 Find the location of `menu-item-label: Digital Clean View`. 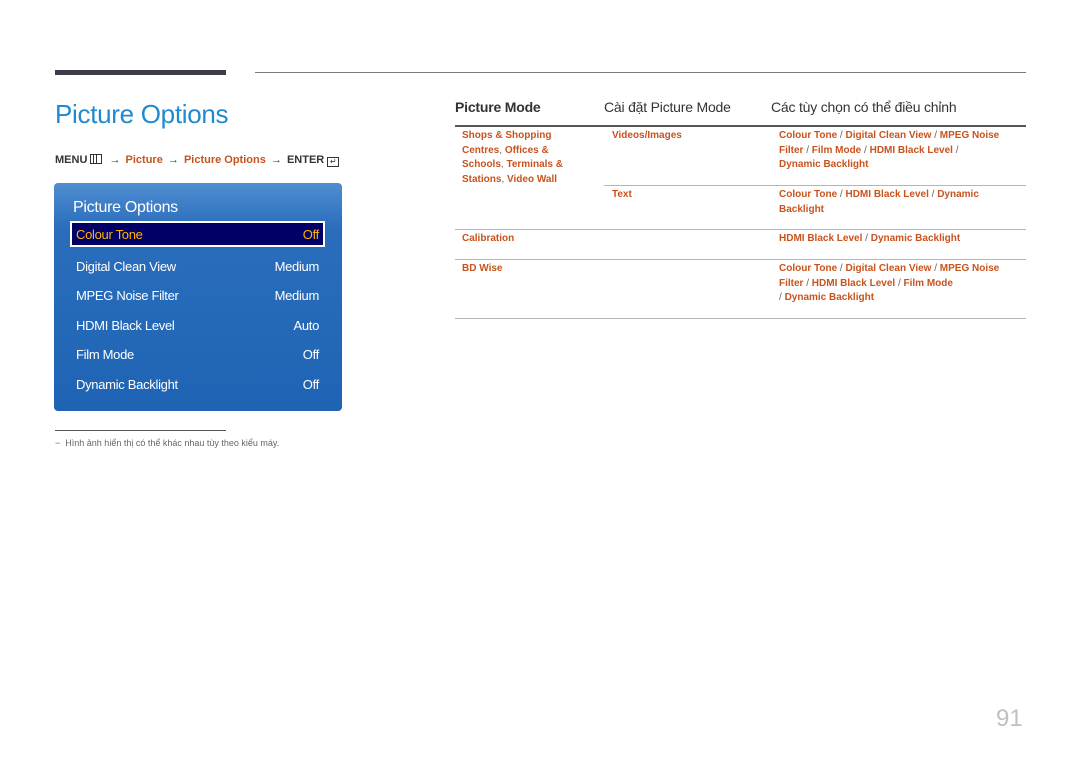

menu-item-label: Digital Clean View is located at coordinates (126, 266).